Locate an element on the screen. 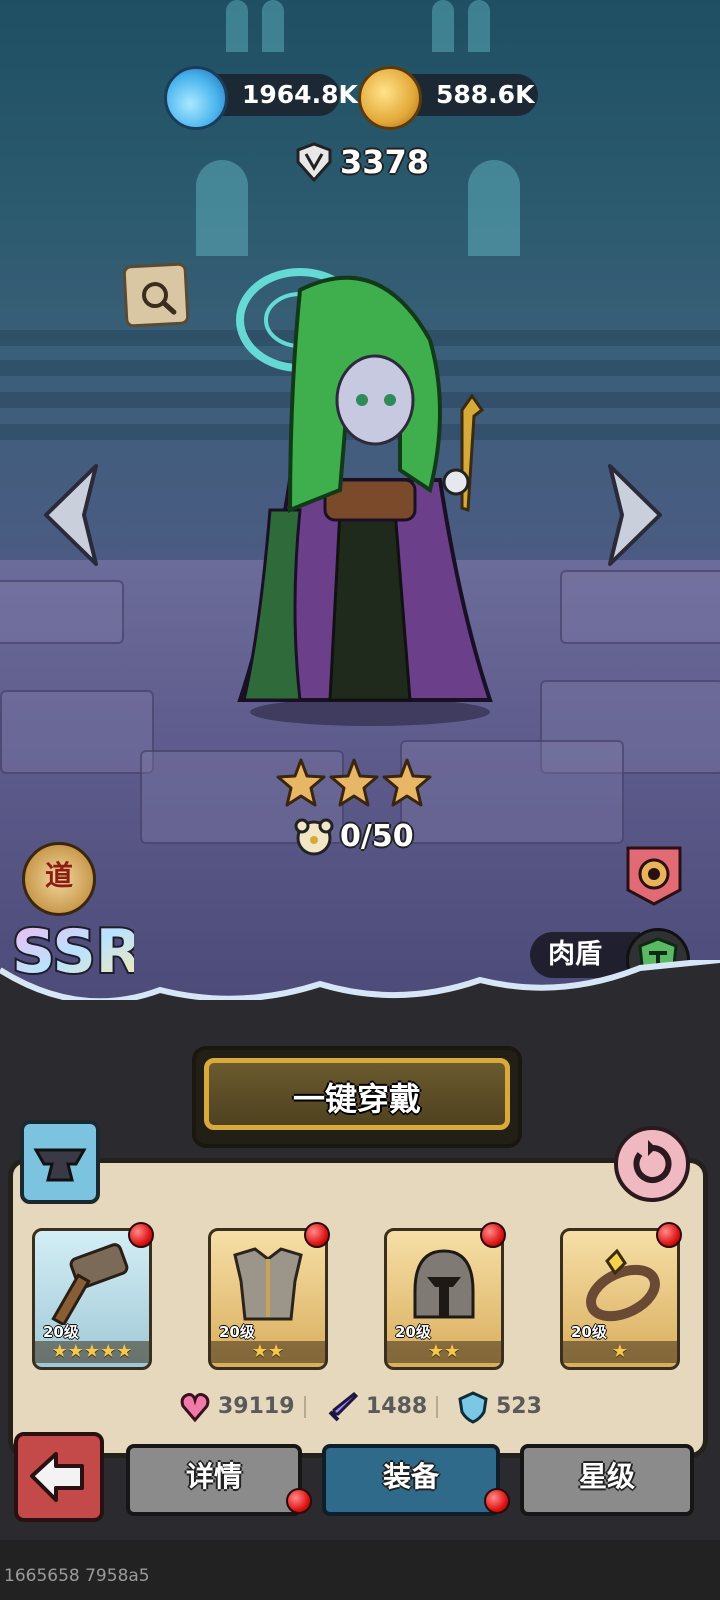  gear-skill-icon is located at coordinates (654, 876).